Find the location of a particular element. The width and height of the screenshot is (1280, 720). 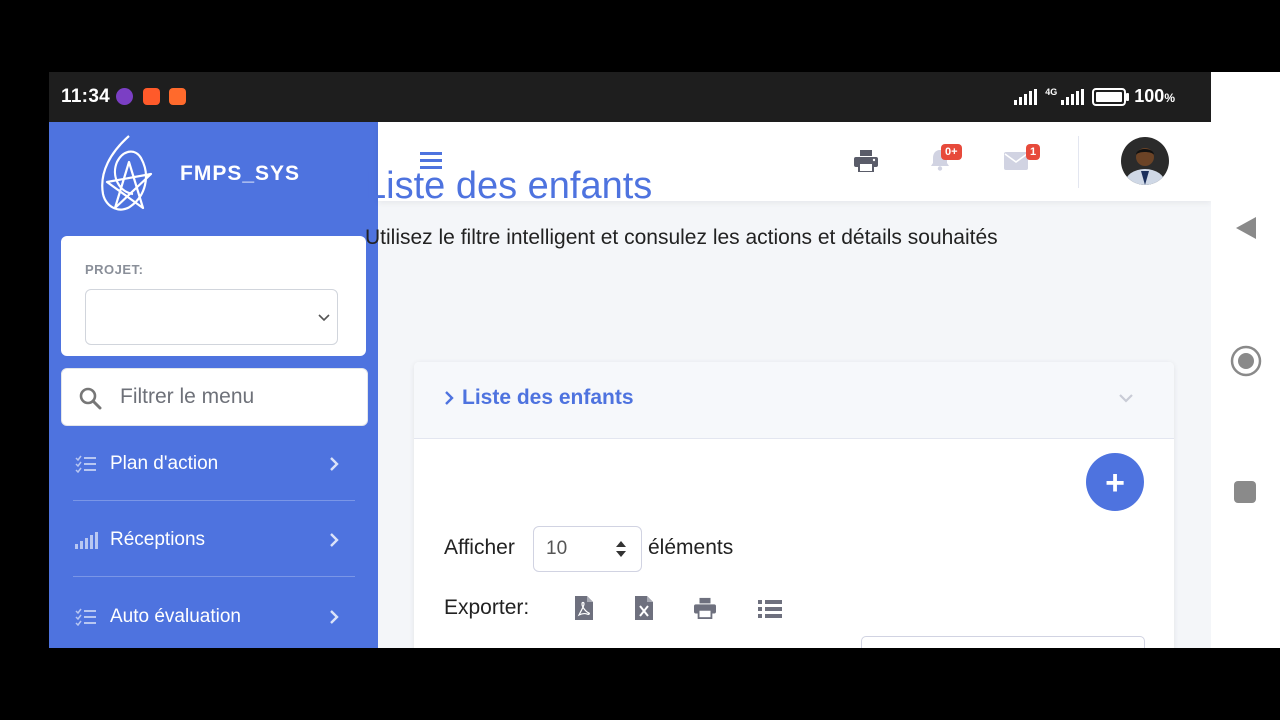

letterbox-bottom is located at coordinates (640, 684).